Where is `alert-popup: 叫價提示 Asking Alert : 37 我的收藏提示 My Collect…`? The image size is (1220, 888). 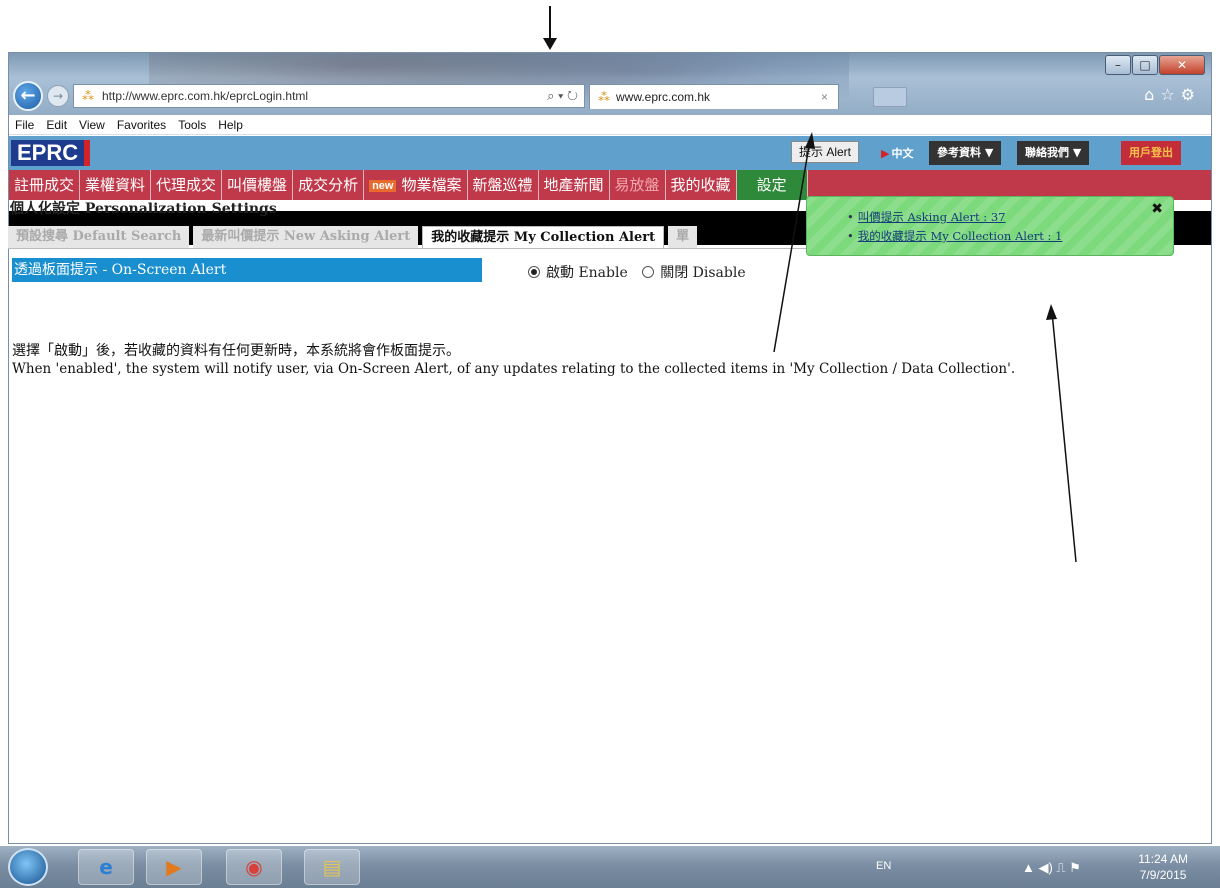 alert-popup: 叫價提示 Asking Alert : 37 我的收藏提示 My Collect… is located at coordinates (990, 226).